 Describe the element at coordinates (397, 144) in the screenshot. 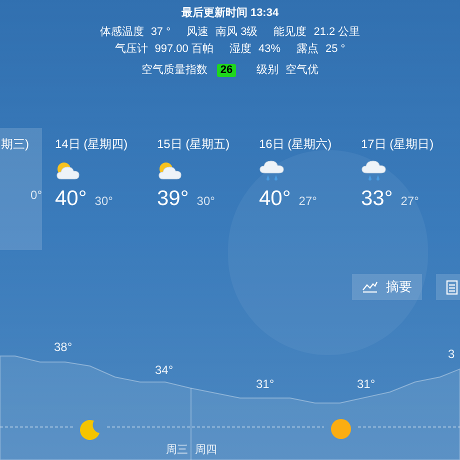

I see `forecast-date: 17日 (星期日)` at that location.